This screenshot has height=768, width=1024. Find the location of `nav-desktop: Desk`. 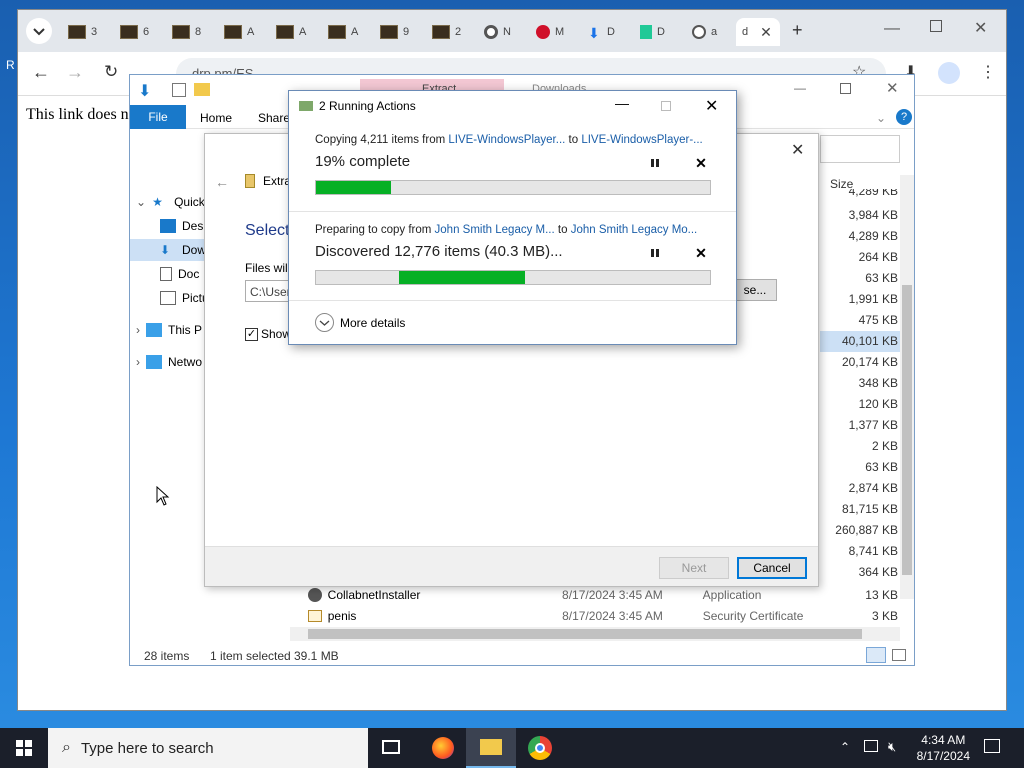

nav-desktop: Desk is located at coordinates (184, 226).